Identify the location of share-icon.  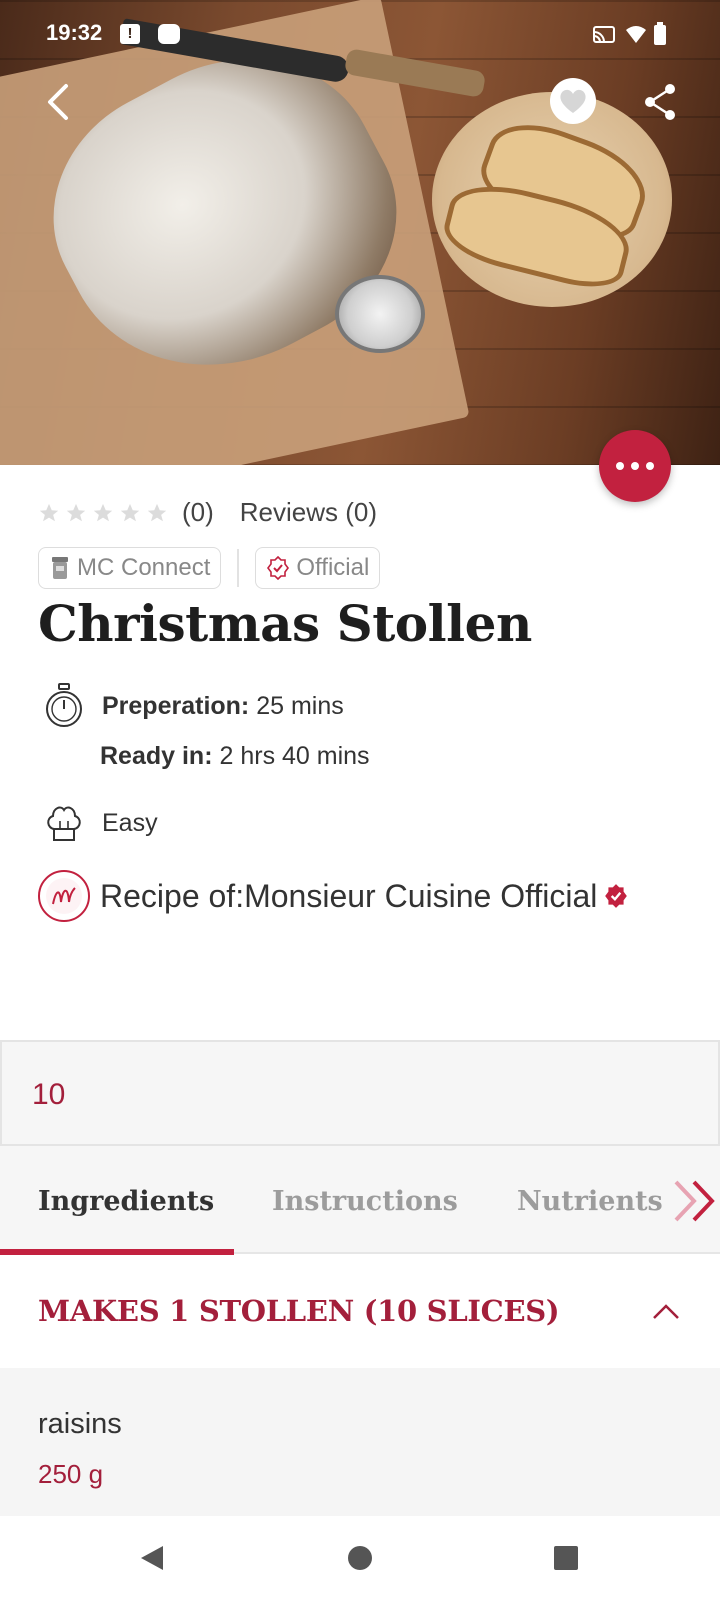
(660, 102).